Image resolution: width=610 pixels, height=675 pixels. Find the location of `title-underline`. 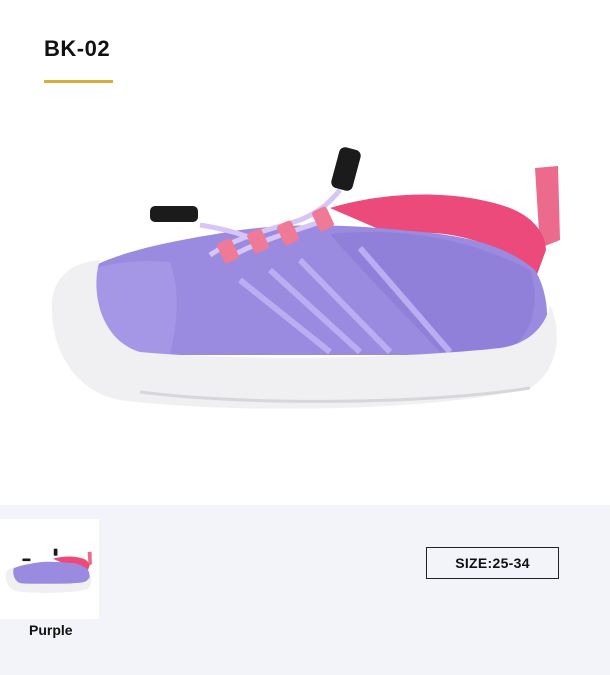

title-underline is located at coordinates (78, 81).